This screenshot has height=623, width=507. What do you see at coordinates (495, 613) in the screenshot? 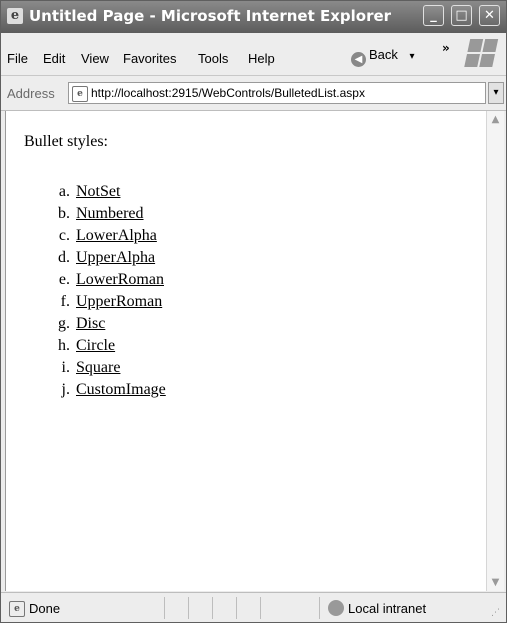
I see `resize-grip-icon: ⋰` at bounding box center [495, 613].